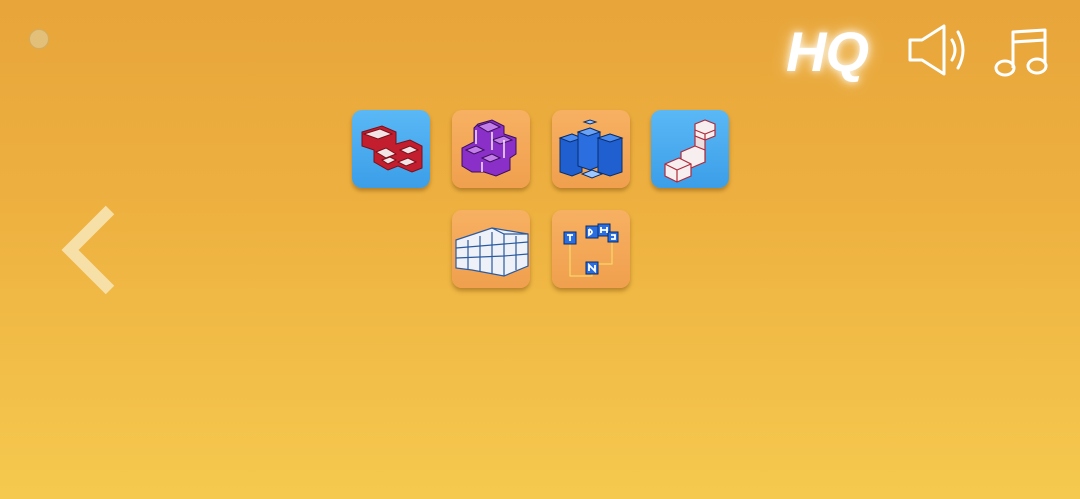 The width and height of the screenshot is (1080, 499). Describe the element at coordinates (492, 252) in the screenshot. I see `white-wall-puzzle-icon` at that location.